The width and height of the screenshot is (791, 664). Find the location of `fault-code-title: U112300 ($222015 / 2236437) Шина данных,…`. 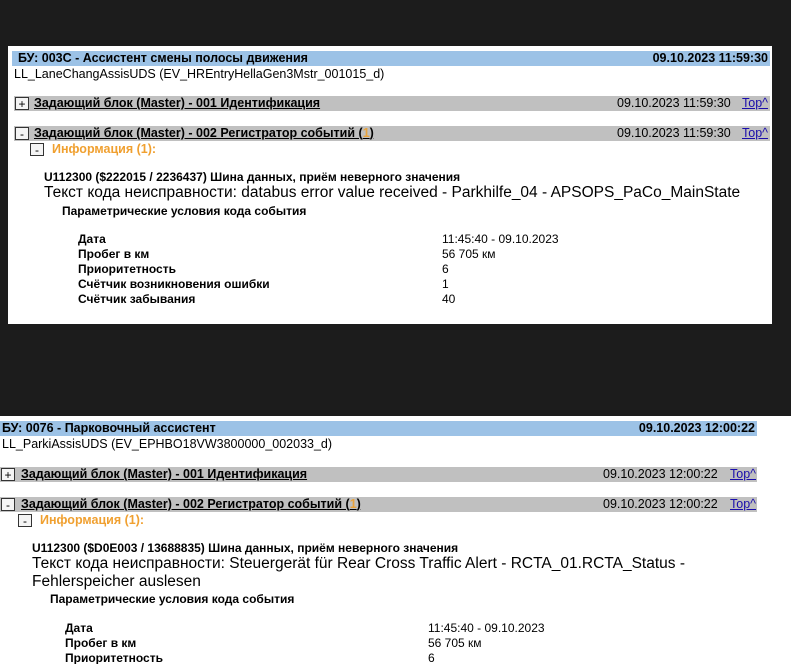

fault-code-title: U112300 ($222015 / 2236437) Шина данных,… is located at coordinates (252, 177).